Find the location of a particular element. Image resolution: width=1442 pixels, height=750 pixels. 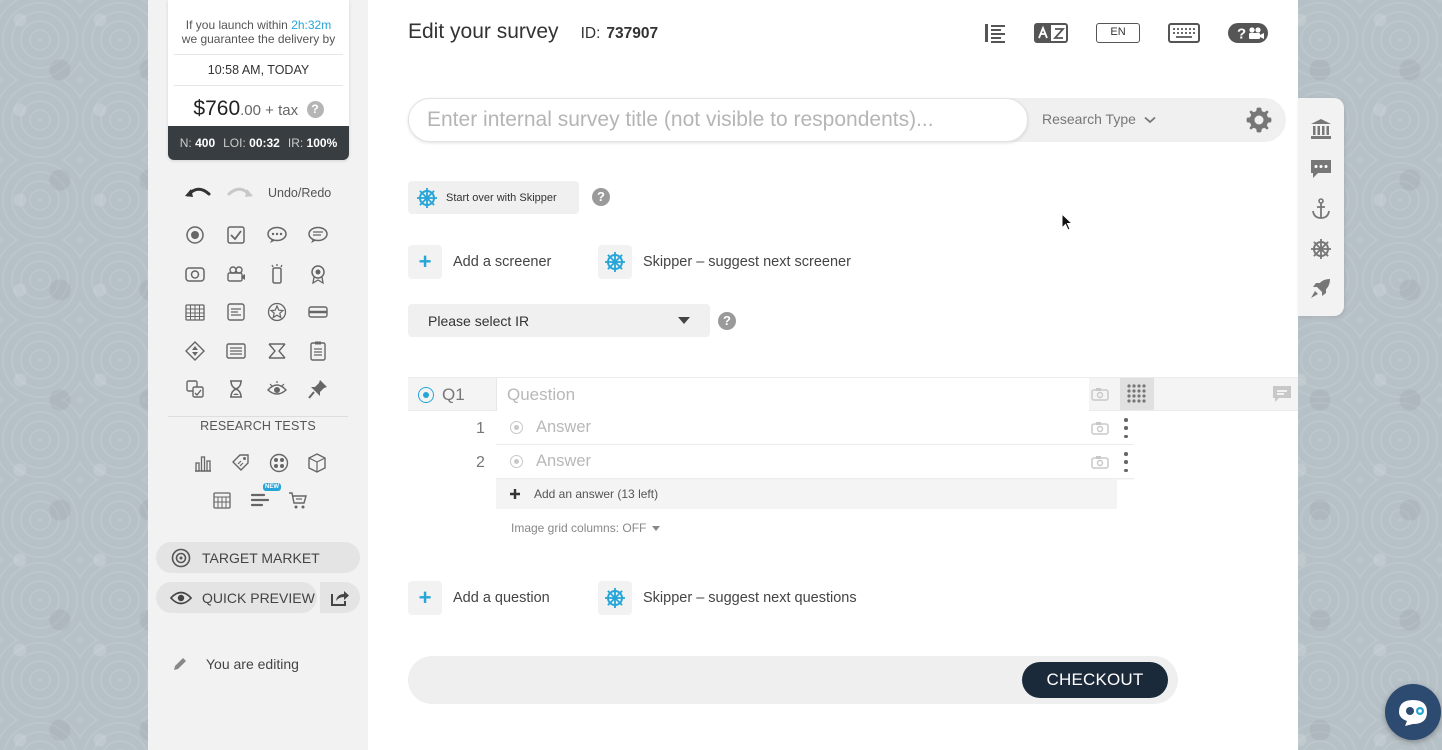

ir-help-icon: ? is located at coordinates (727, 321).